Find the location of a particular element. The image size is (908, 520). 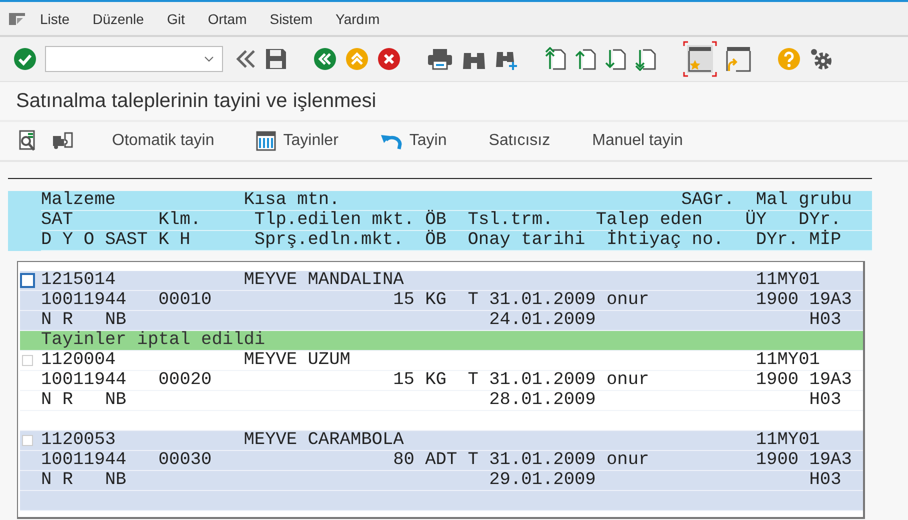

menu-item: Liste is located at coordinates (55, 18).